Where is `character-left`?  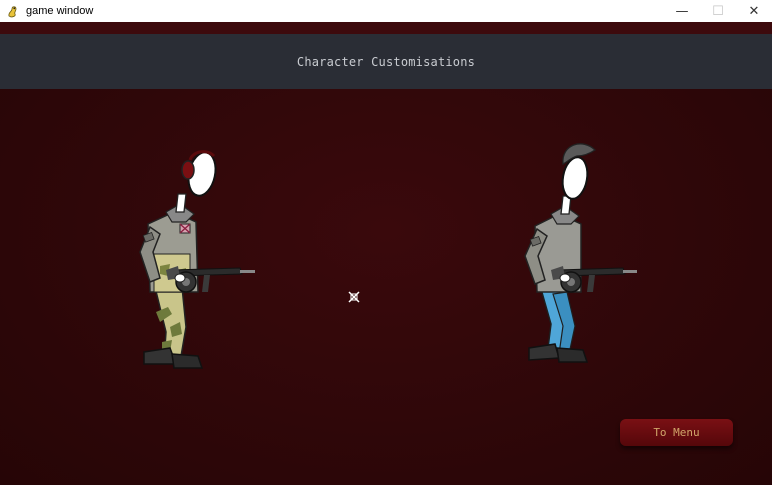 character-left is located at coordinates (195, 257).